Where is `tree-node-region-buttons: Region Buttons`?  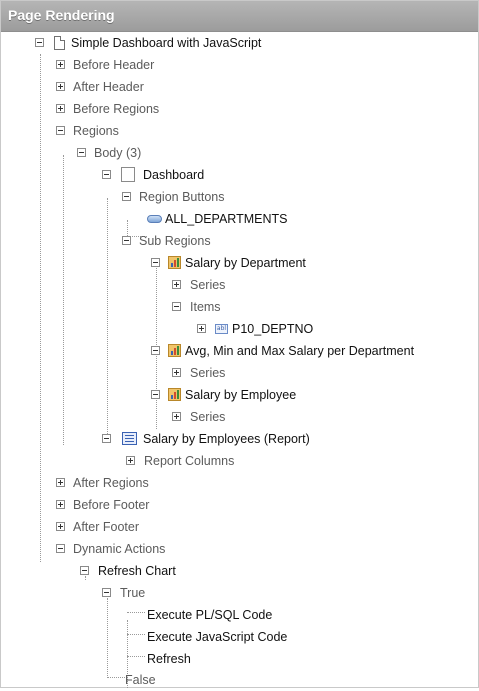
tree-node-region-buttons: Region Buttons is located at coordinates (239, 197).